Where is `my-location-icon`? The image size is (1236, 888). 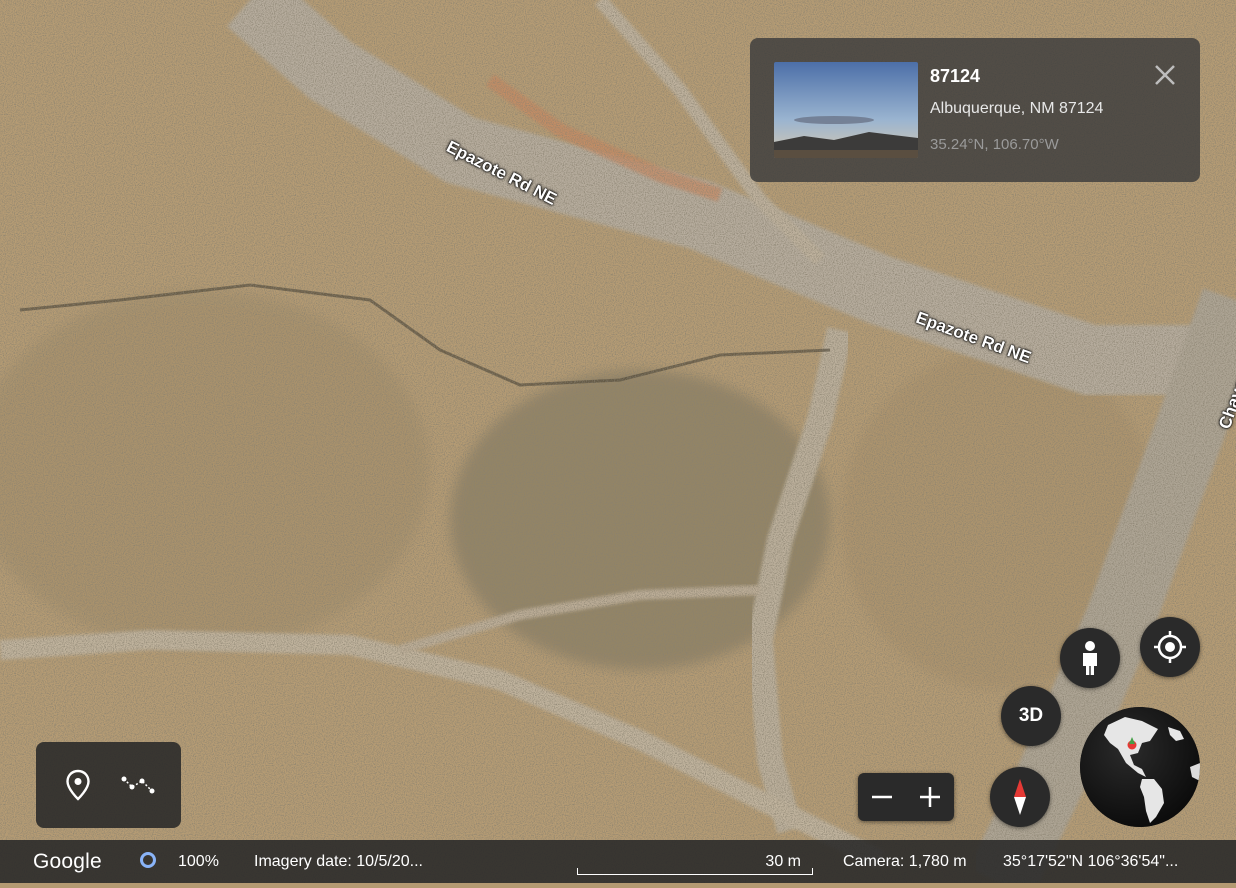 my-location-icon is located at coordinates (1170, 647).